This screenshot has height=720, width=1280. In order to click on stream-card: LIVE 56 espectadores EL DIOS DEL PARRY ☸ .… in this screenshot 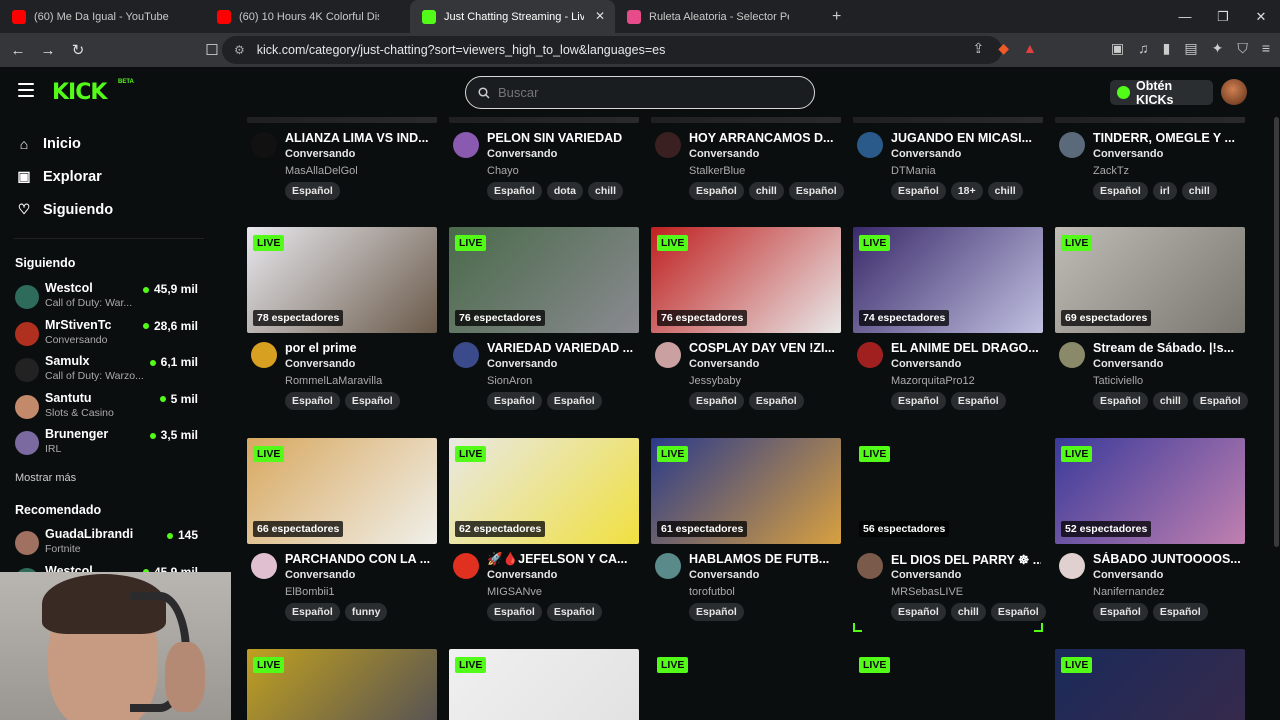, I will do `click(949, 536)`.